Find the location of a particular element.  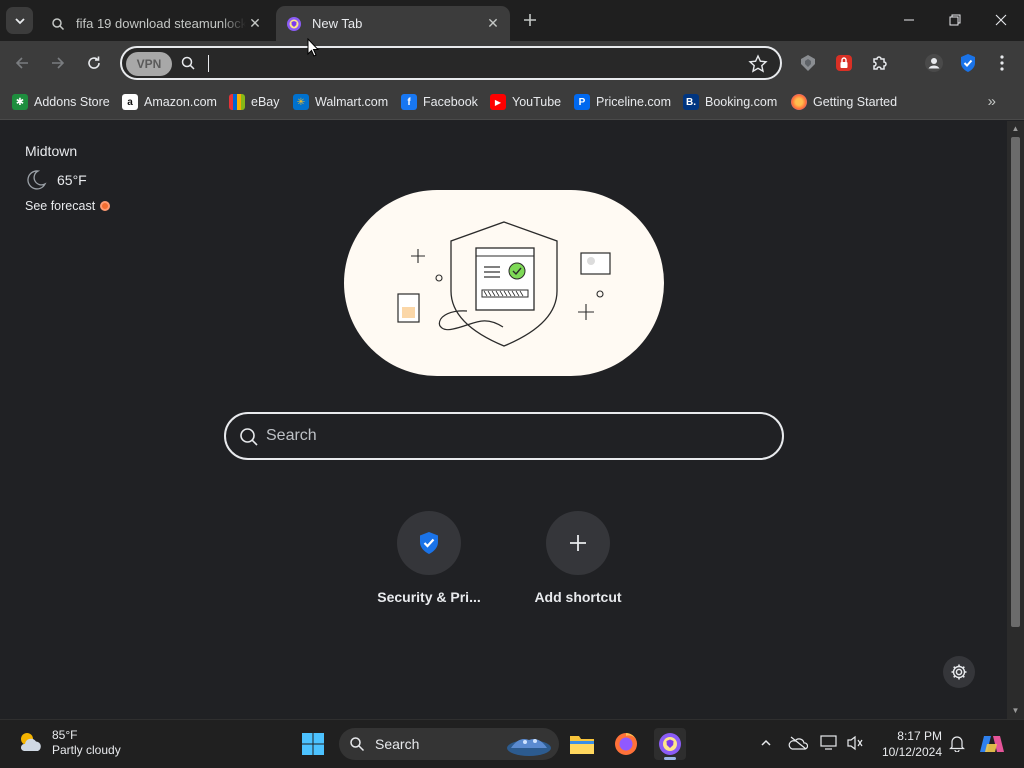

security-shield-check-icon is located at coordinates (968, 63).